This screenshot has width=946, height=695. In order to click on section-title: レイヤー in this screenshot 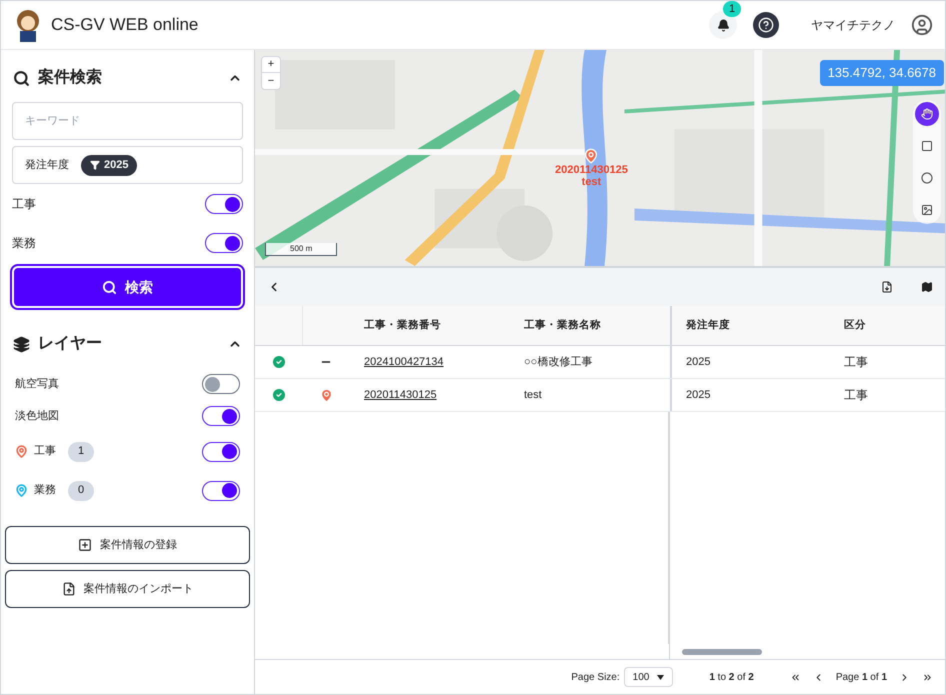, I will do `click(70, 344)`.